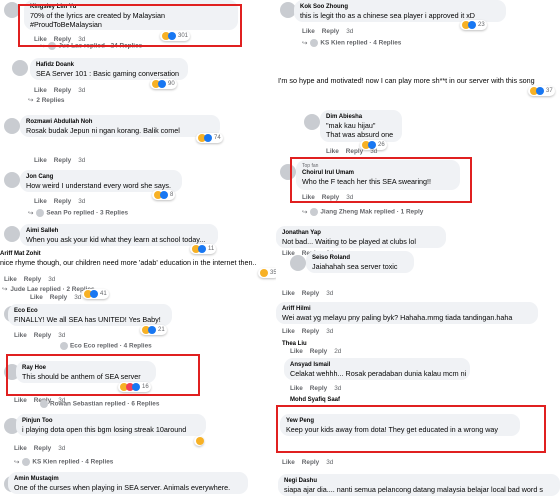 The width and height of the screenshot is (560, 503). Describe the element at coordinates (473, 25) in the screenshot. I see `reaction-count: 23` at that location.